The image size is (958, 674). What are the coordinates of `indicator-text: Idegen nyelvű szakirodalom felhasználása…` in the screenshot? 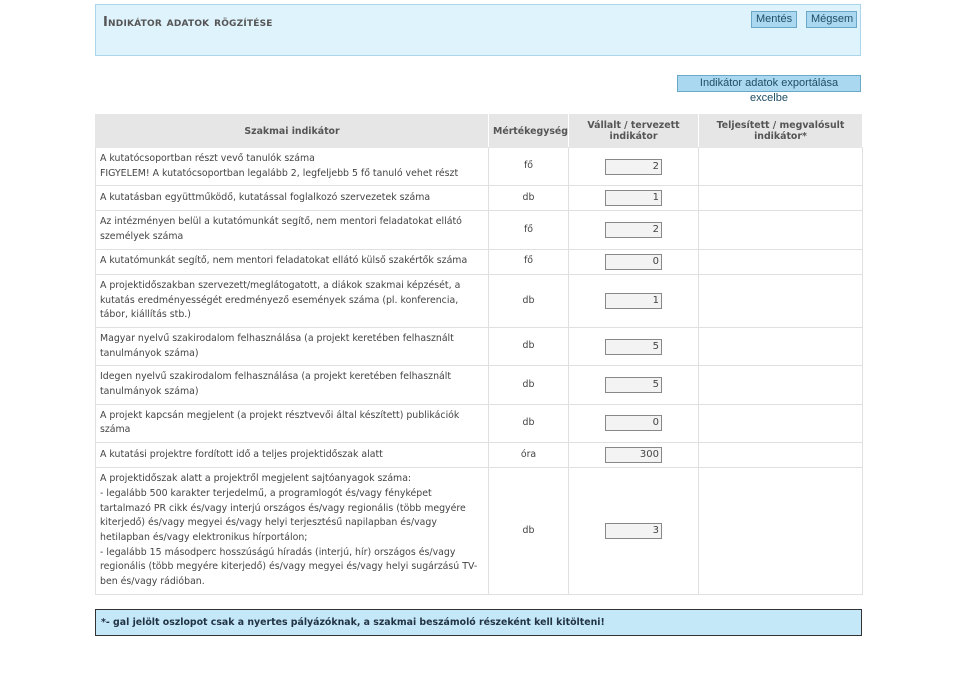 It's located at (276, 384).